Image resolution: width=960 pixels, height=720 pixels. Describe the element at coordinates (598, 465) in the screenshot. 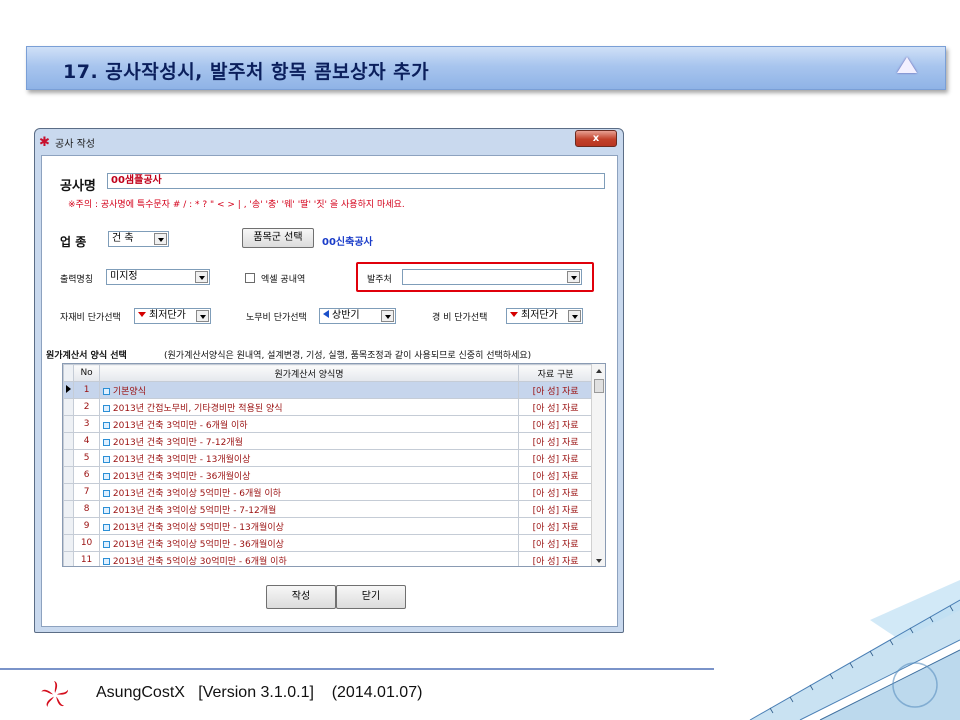

I see `grid-scrollbar` at that location.